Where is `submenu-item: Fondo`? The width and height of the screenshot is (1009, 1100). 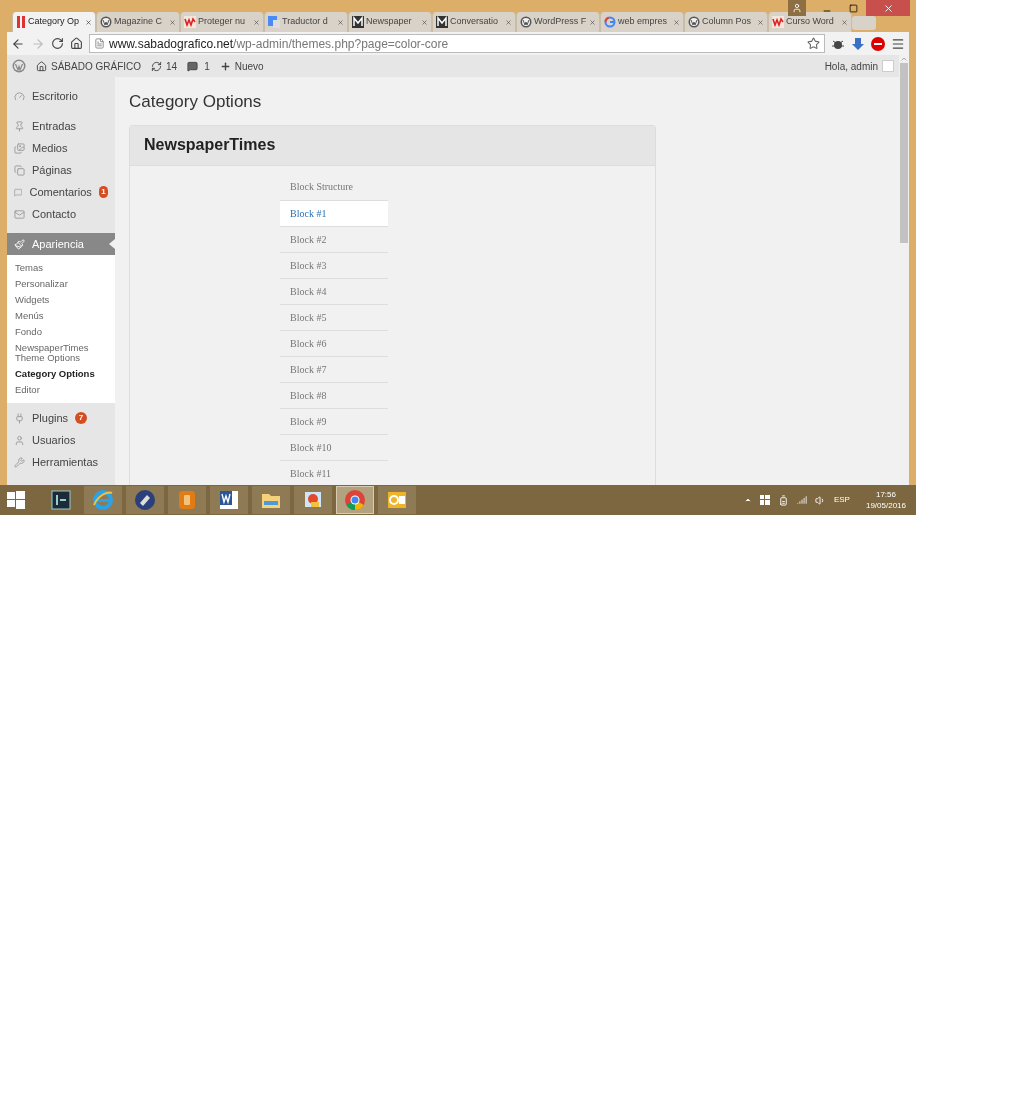
submenu-item: Fondo is located at coordinates (61, 332).